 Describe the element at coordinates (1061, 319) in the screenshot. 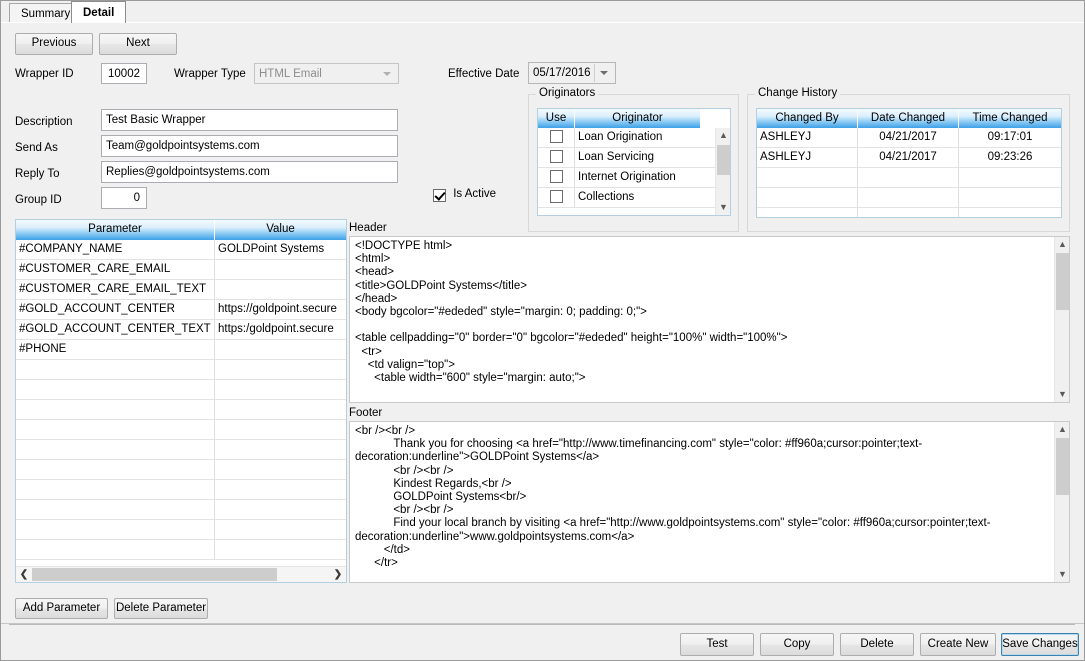

I see `header-vertical-scrollbar: ▲ ▼` at that location.